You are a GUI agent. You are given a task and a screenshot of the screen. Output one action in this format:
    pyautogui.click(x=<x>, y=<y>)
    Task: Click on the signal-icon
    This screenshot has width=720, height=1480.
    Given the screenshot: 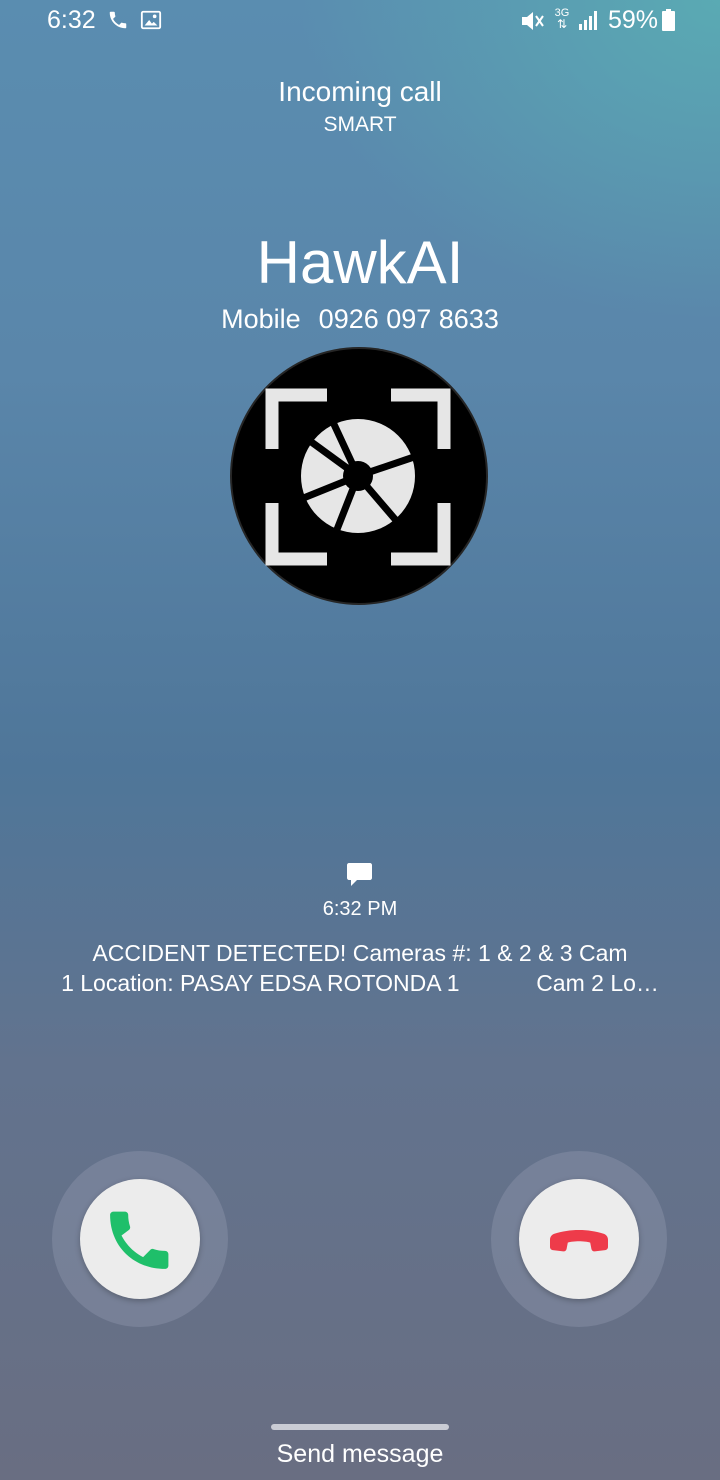 What is the action you would take?
    pyautogui.click(x=589, y=22)
    